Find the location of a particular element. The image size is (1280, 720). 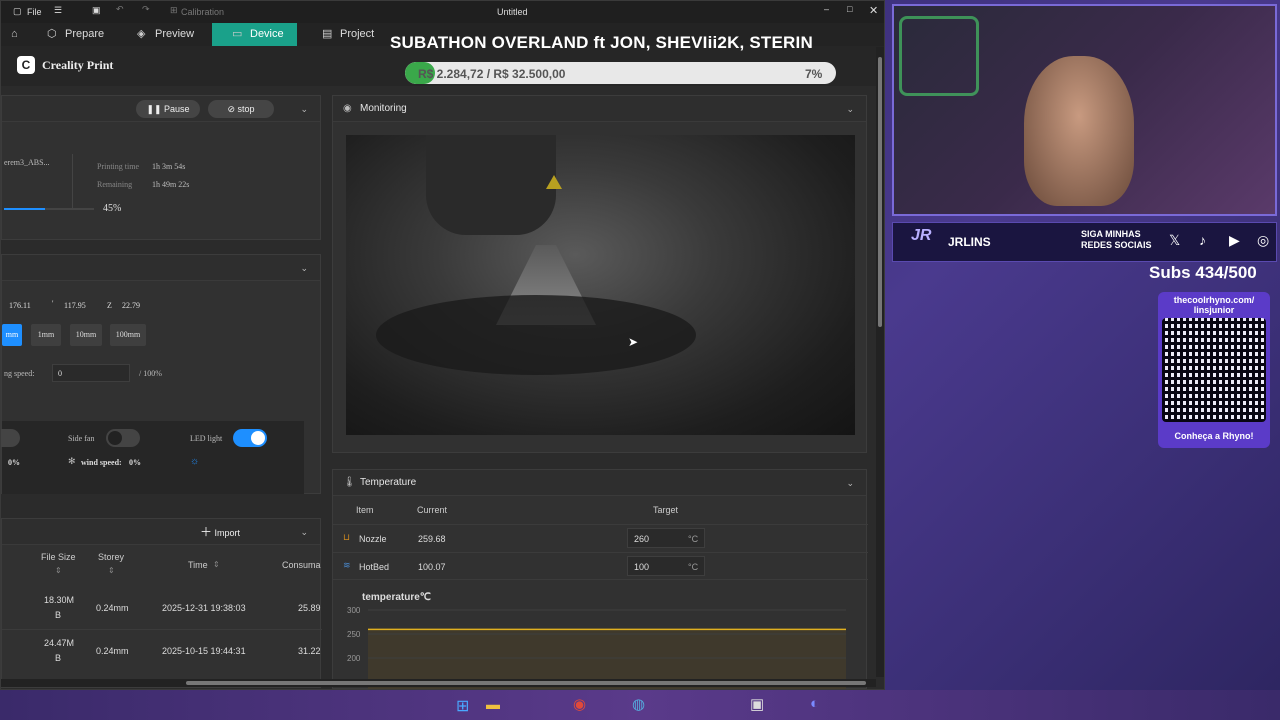

camera-icon: ◉ is located at coordinates (347, 108).